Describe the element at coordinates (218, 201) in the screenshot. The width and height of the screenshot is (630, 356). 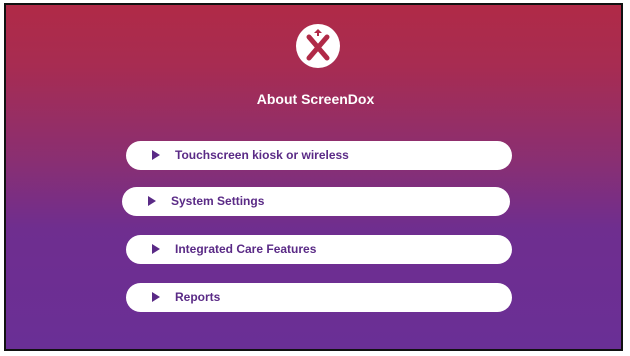
I see `menu-button-label: System Settings` at that location.